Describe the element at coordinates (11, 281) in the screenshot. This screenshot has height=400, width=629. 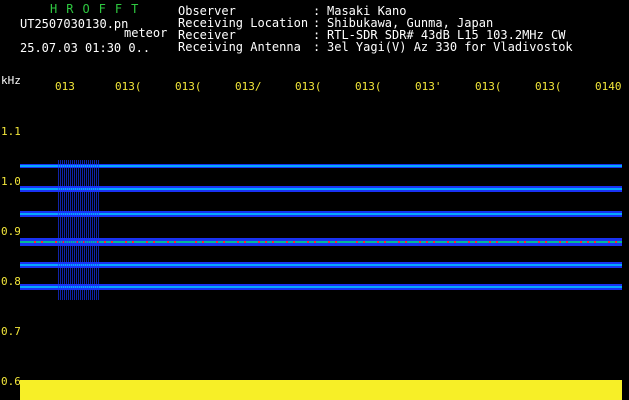
I see `y-tick: 0.8` at that location.